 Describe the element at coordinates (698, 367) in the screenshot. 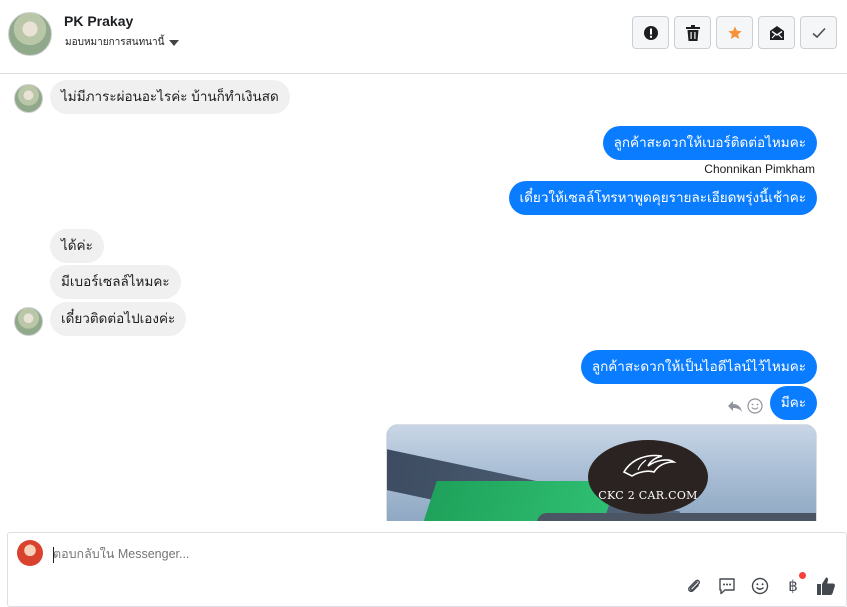

I see `message-bubble-outgoing: ลูกค้าสะดวกให้เป็นไอดีไลน์ไว้ไหมคะ` at that location.